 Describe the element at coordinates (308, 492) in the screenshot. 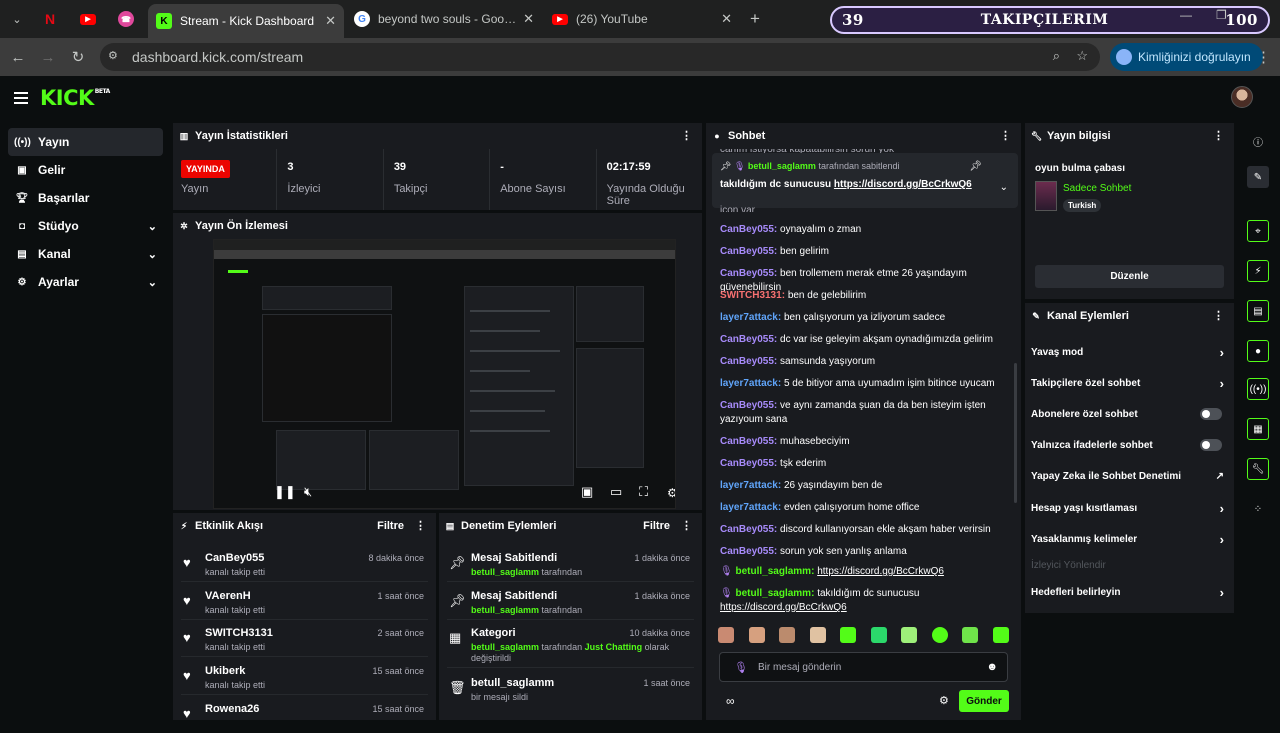

I see `mute-icon: 🔇︎` at that location.